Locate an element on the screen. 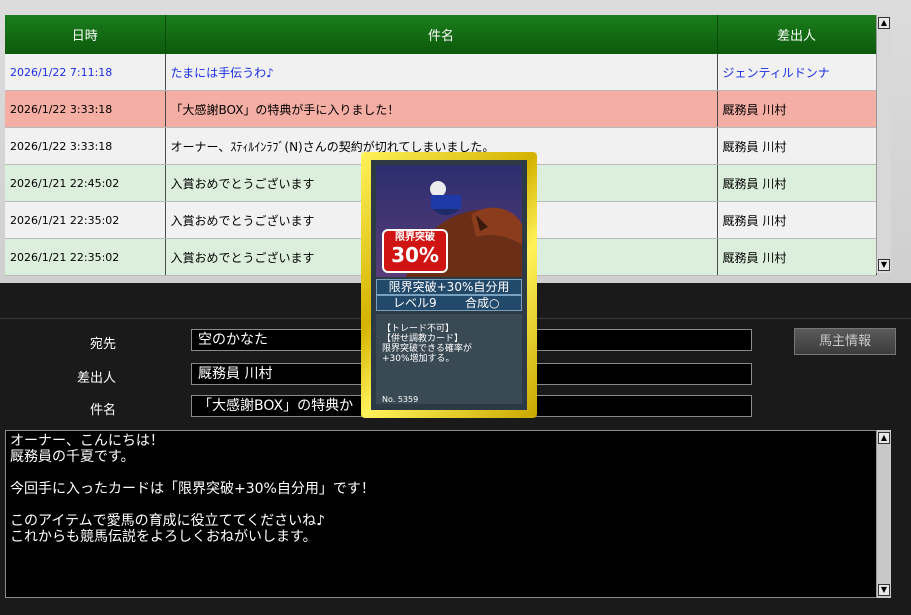  body-line: これからも競馬伝説をよろしくおねがいします。 is located at coordinates (163, 537).